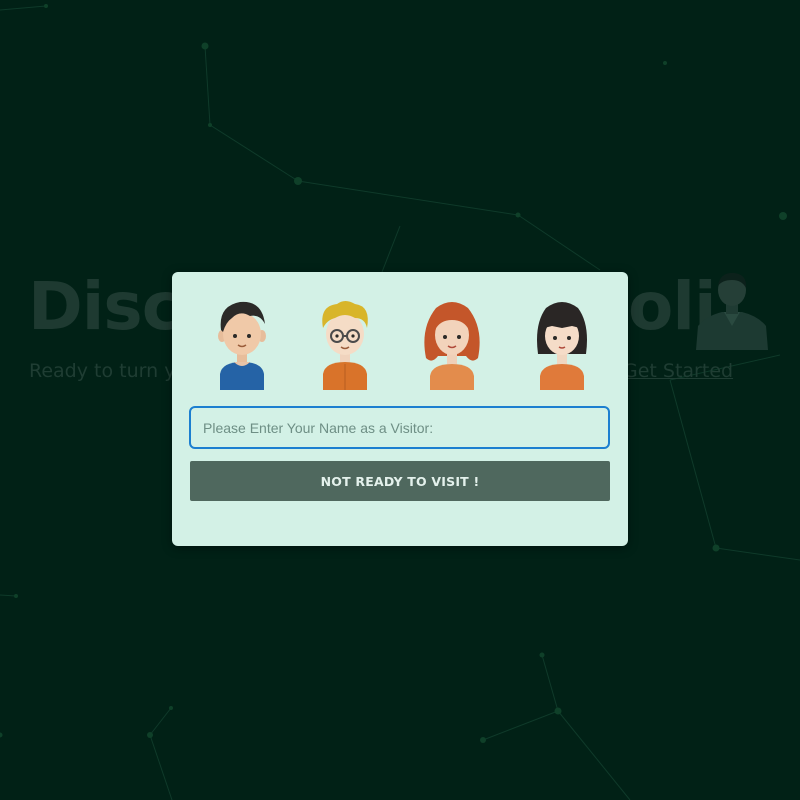  What do you see at coordinates (104, 306) in the screenshot?
I see `hero-title-left: Disc` at bounding box center [104, 306].